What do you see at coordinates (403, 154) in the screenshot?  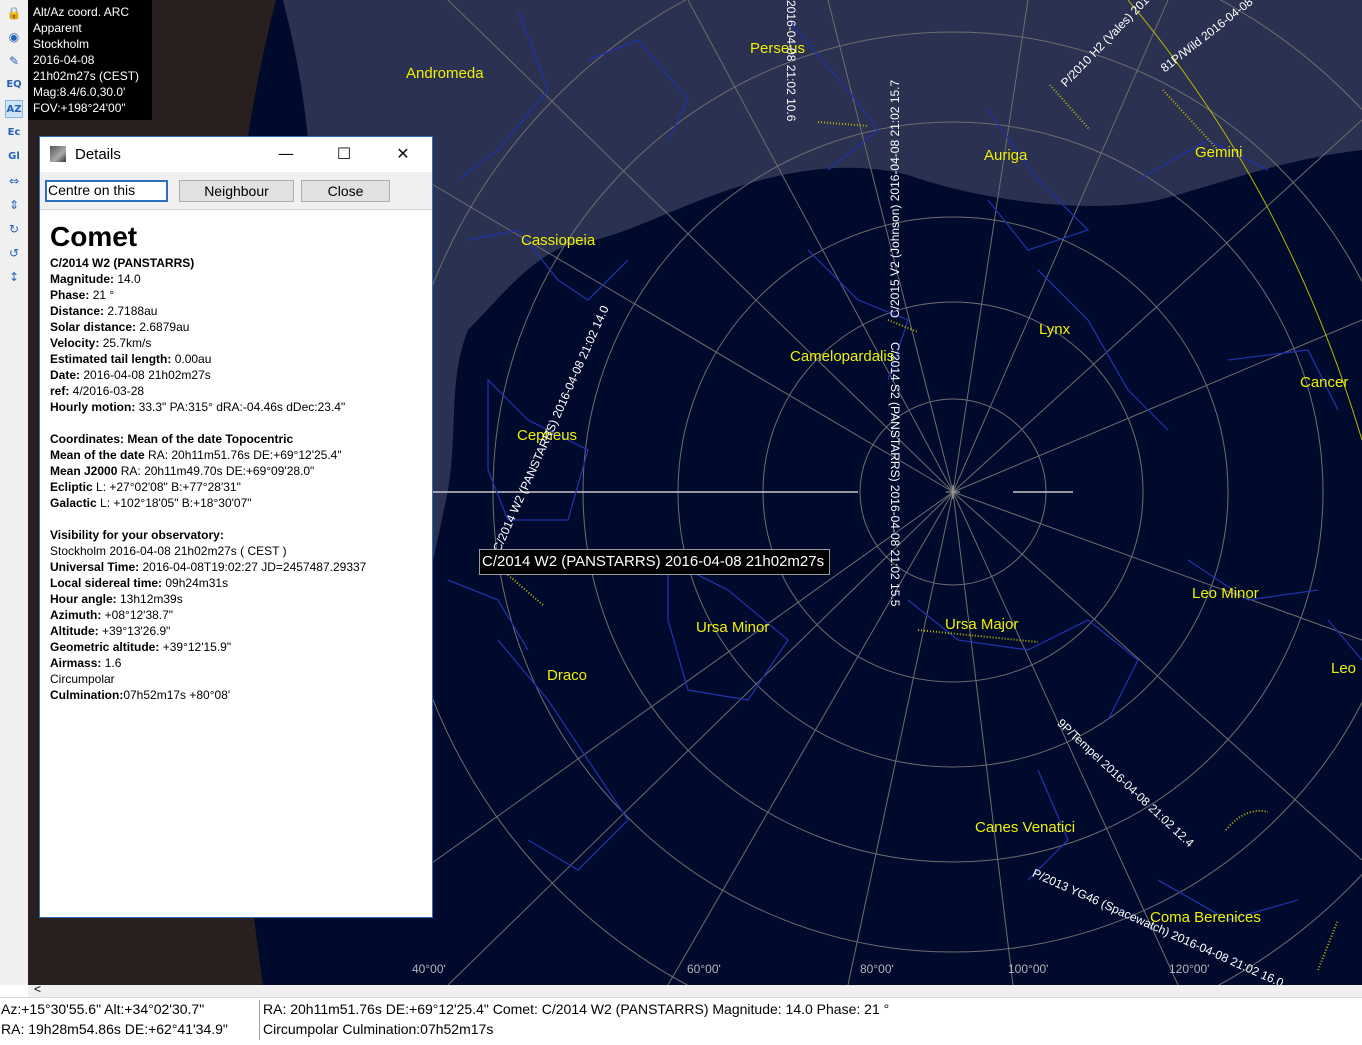 I see `close-window-button: ✕` at bounding box center [403, 154].